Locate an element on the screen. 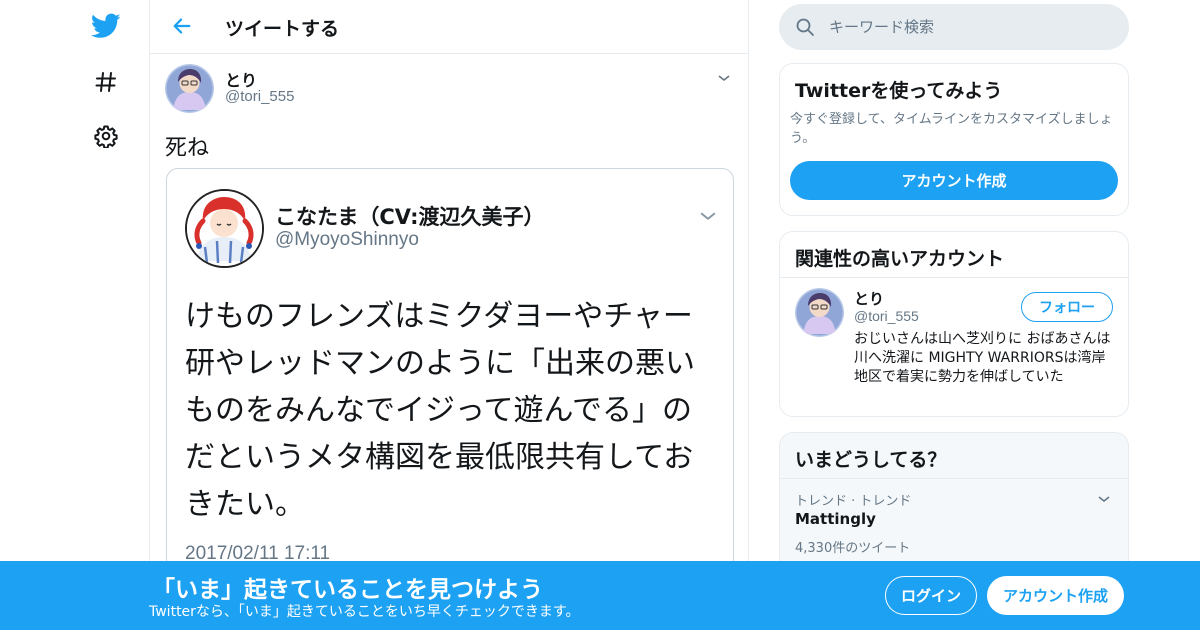 The image size is (1200, 630). tweet-author-handle: @tori_555 is located at coordinates (259, 96).